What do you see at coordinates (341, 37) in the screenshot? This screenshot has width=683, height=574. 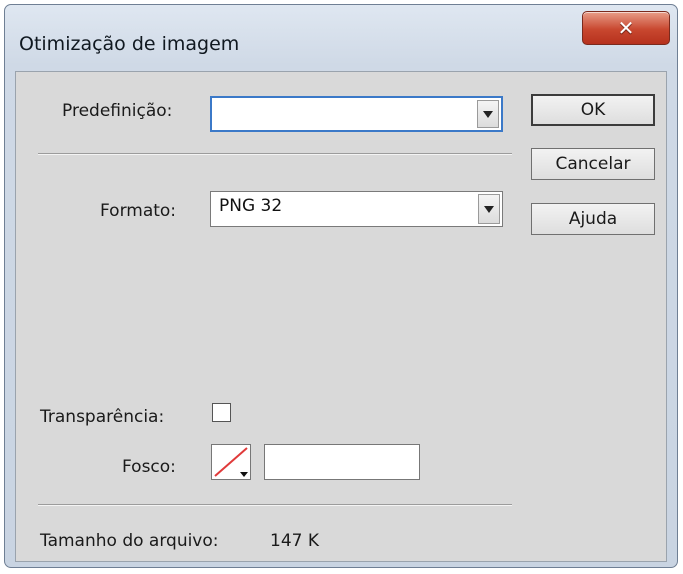 I see `title-bar: Otimização de imagem ✕` at bounding box center [341, 37].